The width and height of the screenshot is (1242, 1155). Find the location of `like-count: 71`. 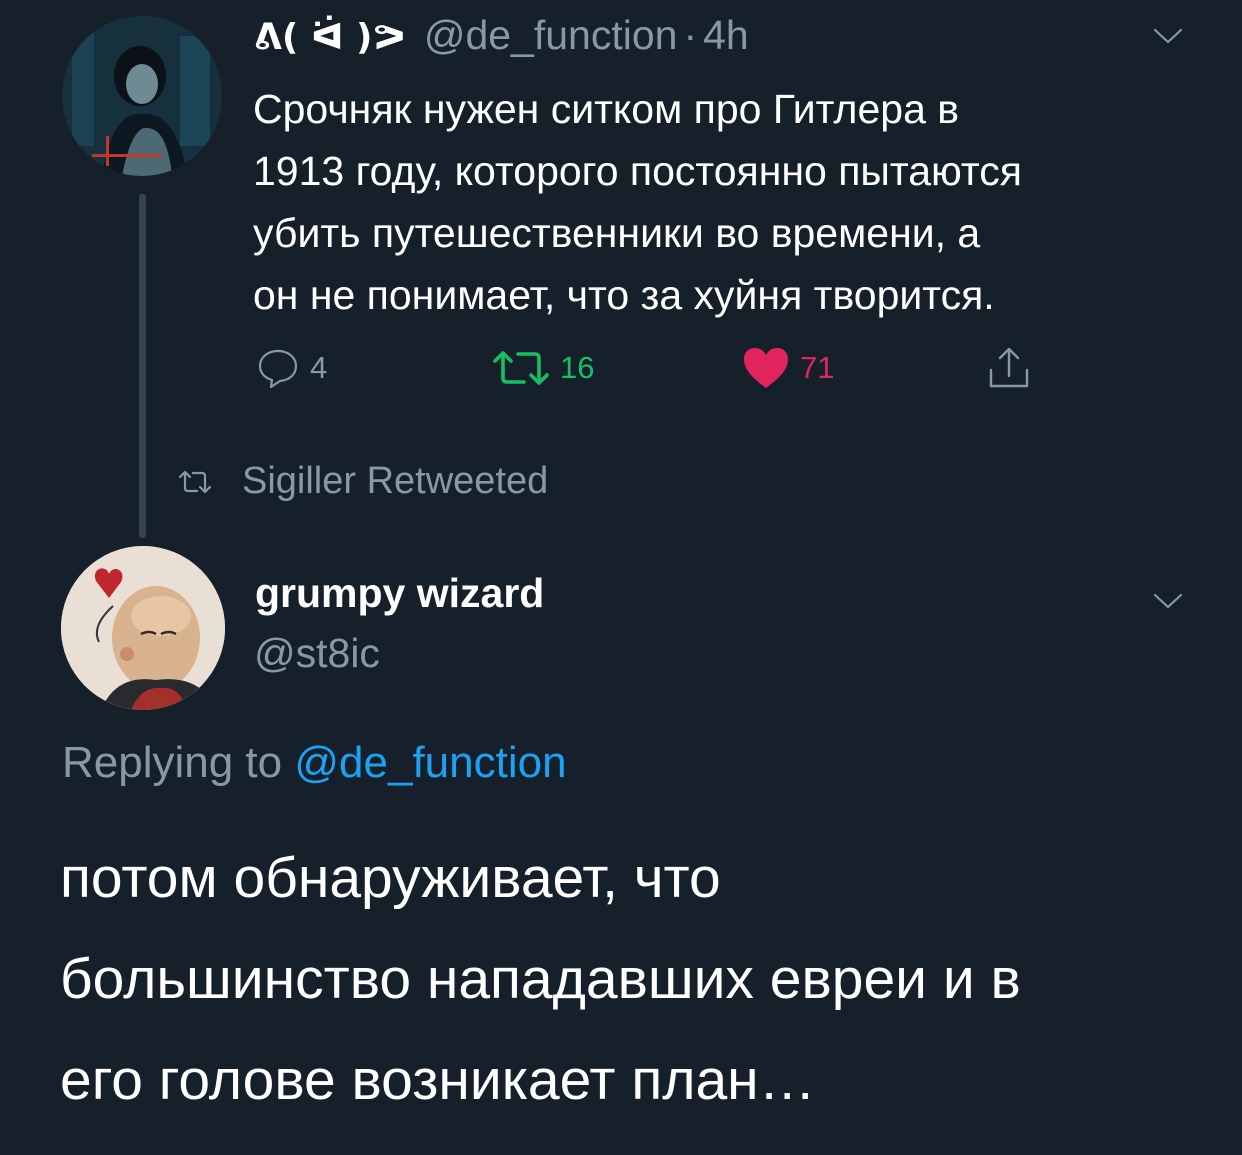

like-count: 71 is located at coordinates (817, 367).